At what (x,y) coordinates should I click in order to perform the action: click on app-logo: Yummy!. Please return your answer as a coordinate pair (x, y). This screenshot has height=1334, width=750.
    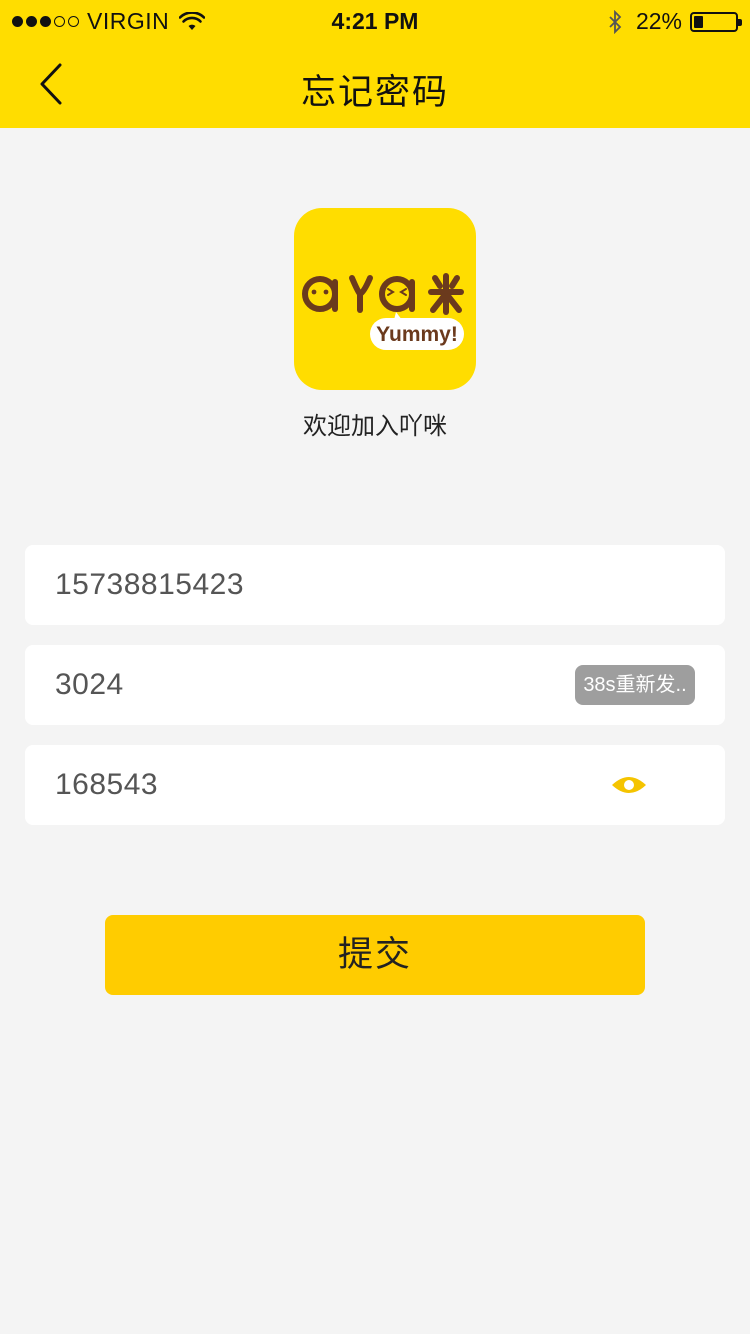
    Looking at the image, I should click on (385, 299).